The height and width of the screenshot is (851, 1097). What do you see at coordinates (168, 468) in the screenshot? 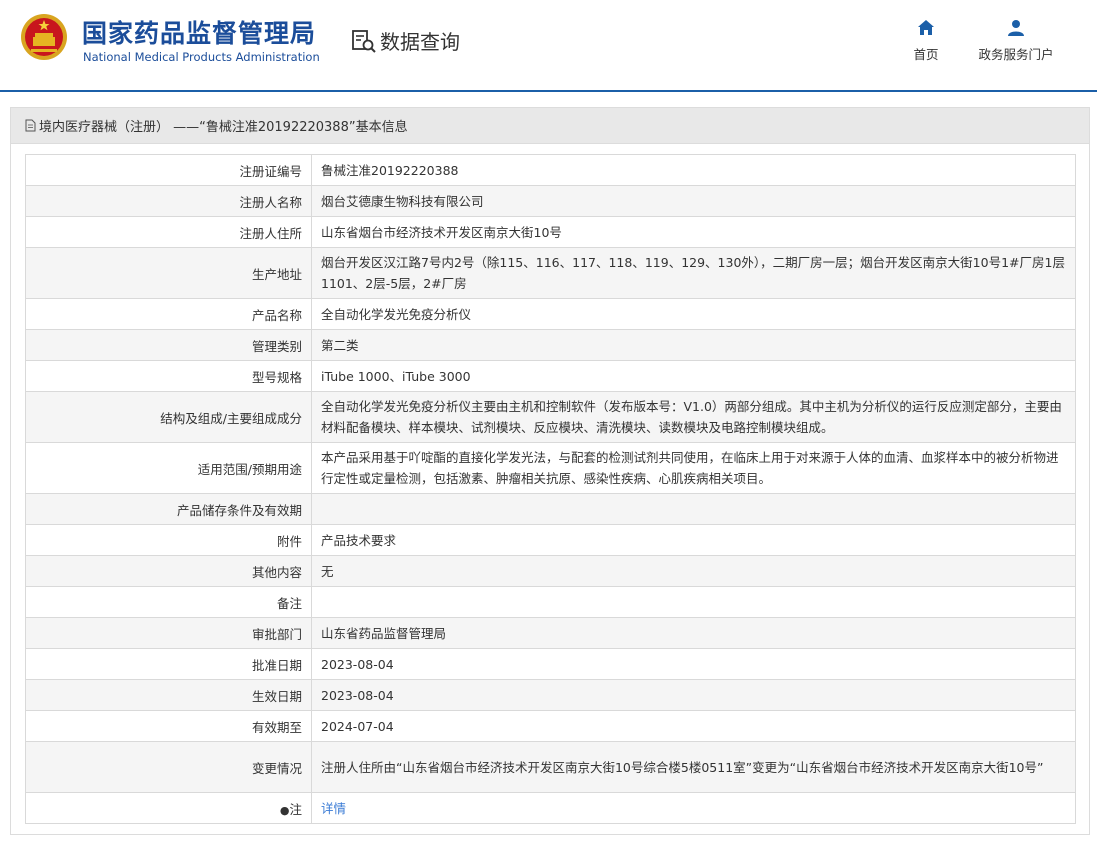
I see `field-label: 适用范围/预期用途` at bounding box center [168, 468].